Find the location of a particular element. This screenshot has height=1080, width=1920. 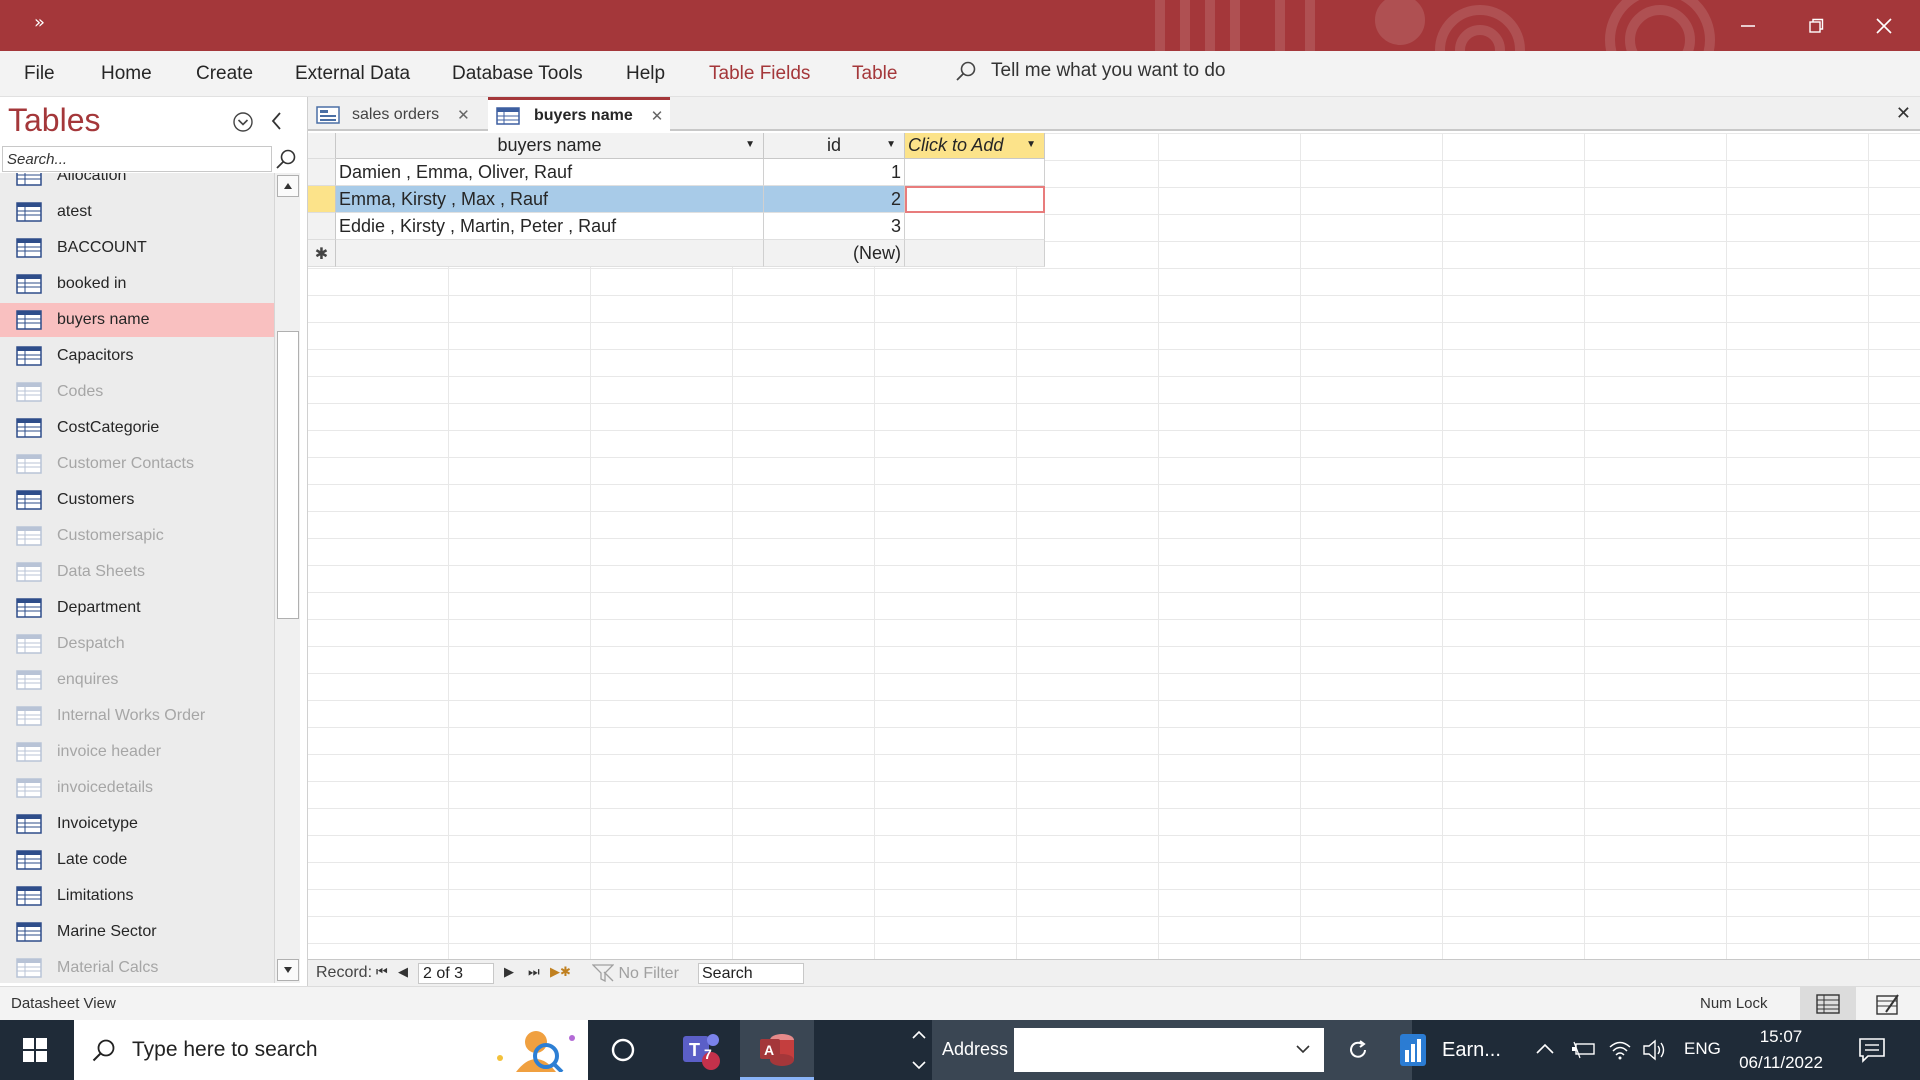

nav-item-customers: Customers is located at coordinates (137, 500).